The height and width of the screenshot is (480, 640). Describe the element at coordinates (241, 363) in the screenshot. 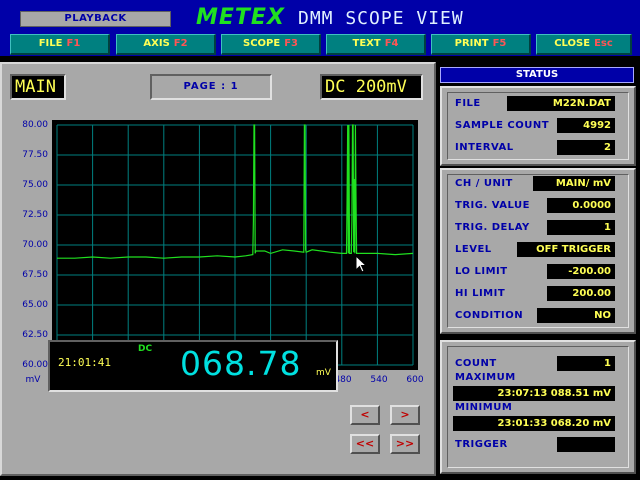

I see `readout-value: 068.78` at that location.